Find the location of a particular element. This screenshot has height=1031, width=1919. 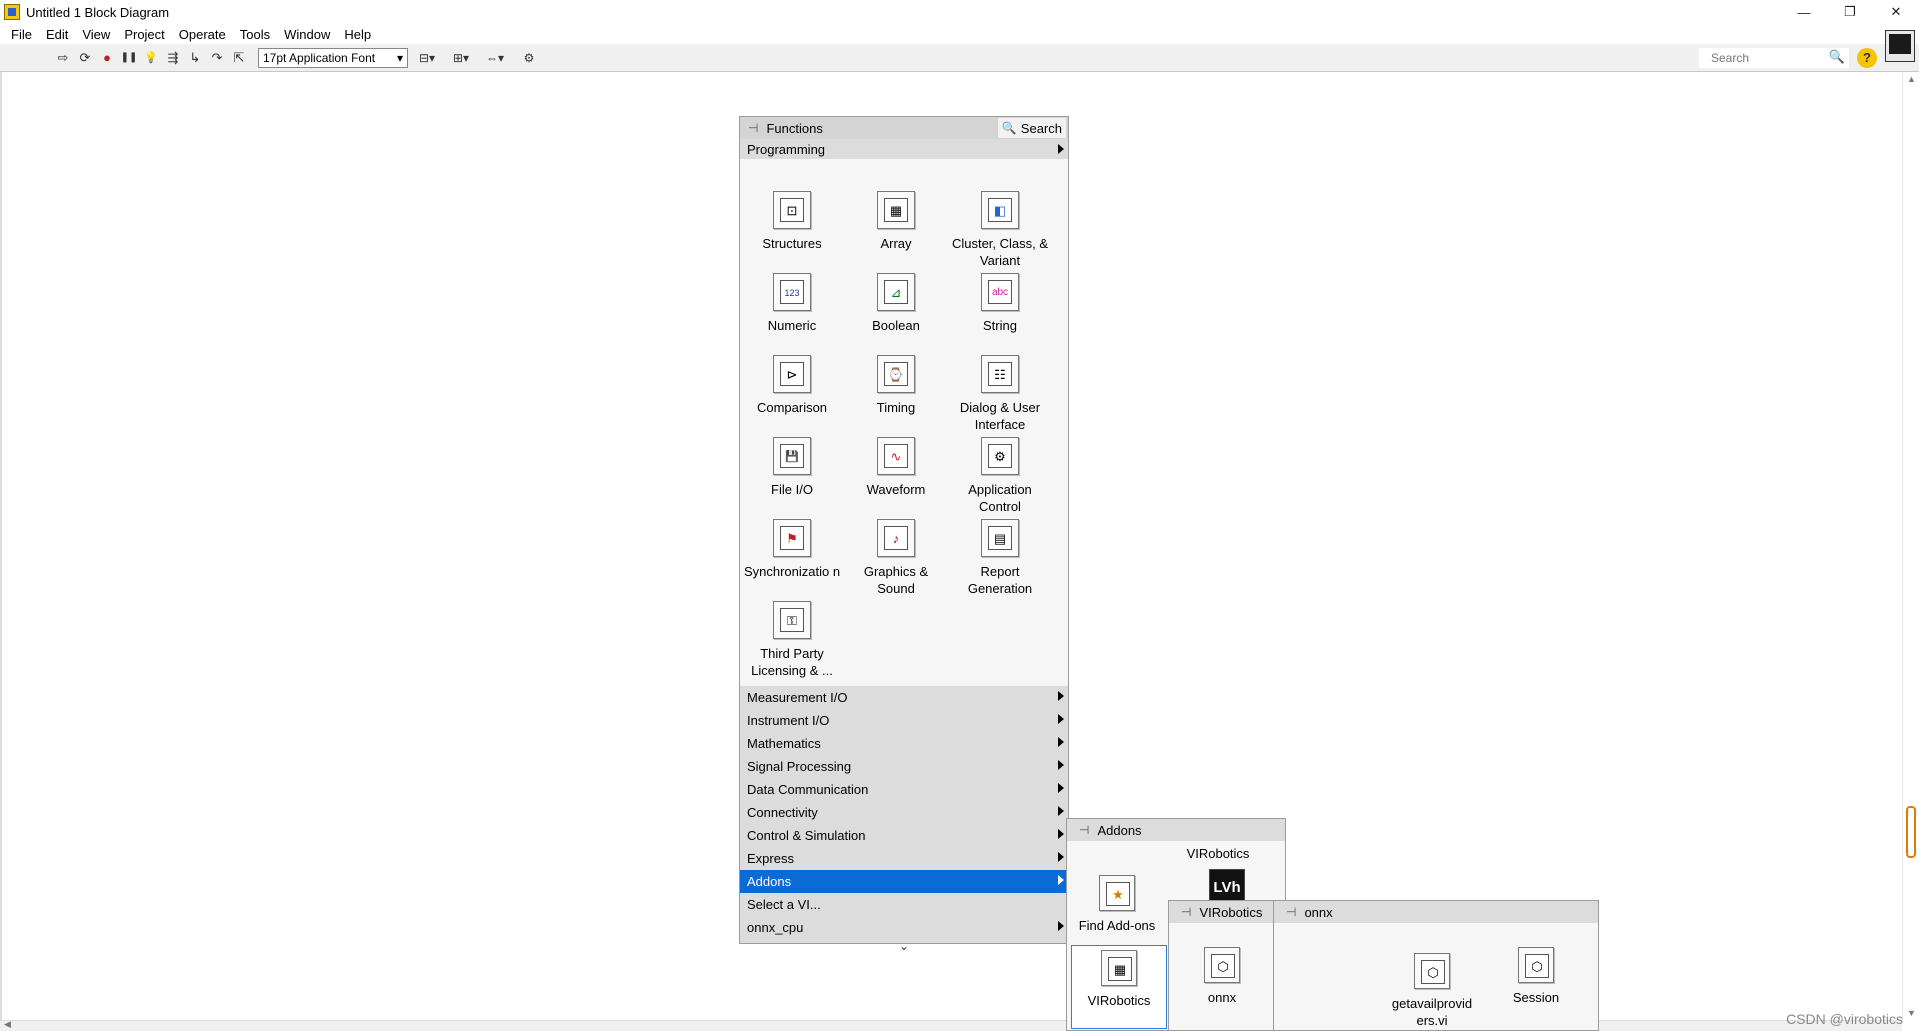

session-icon: ⬡ is located at coordinates (1536, 965).